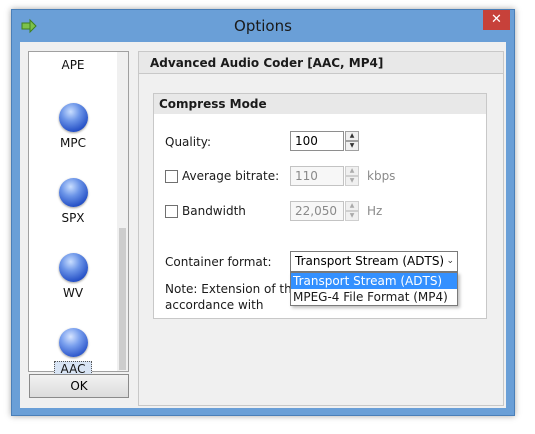  I want to click on average-bitrate-checkbox, so click(171, 176).